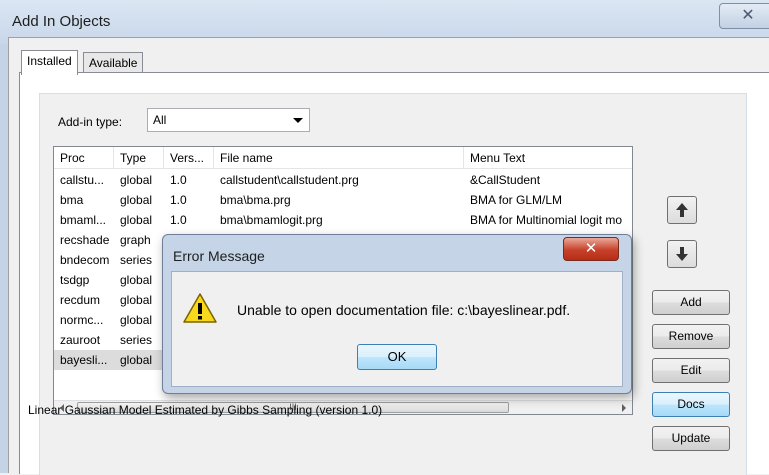  What do you see at coordinates (691, 370) in the screenshot?
I see `edit-button: Edit` at bounding box center [691, 370].